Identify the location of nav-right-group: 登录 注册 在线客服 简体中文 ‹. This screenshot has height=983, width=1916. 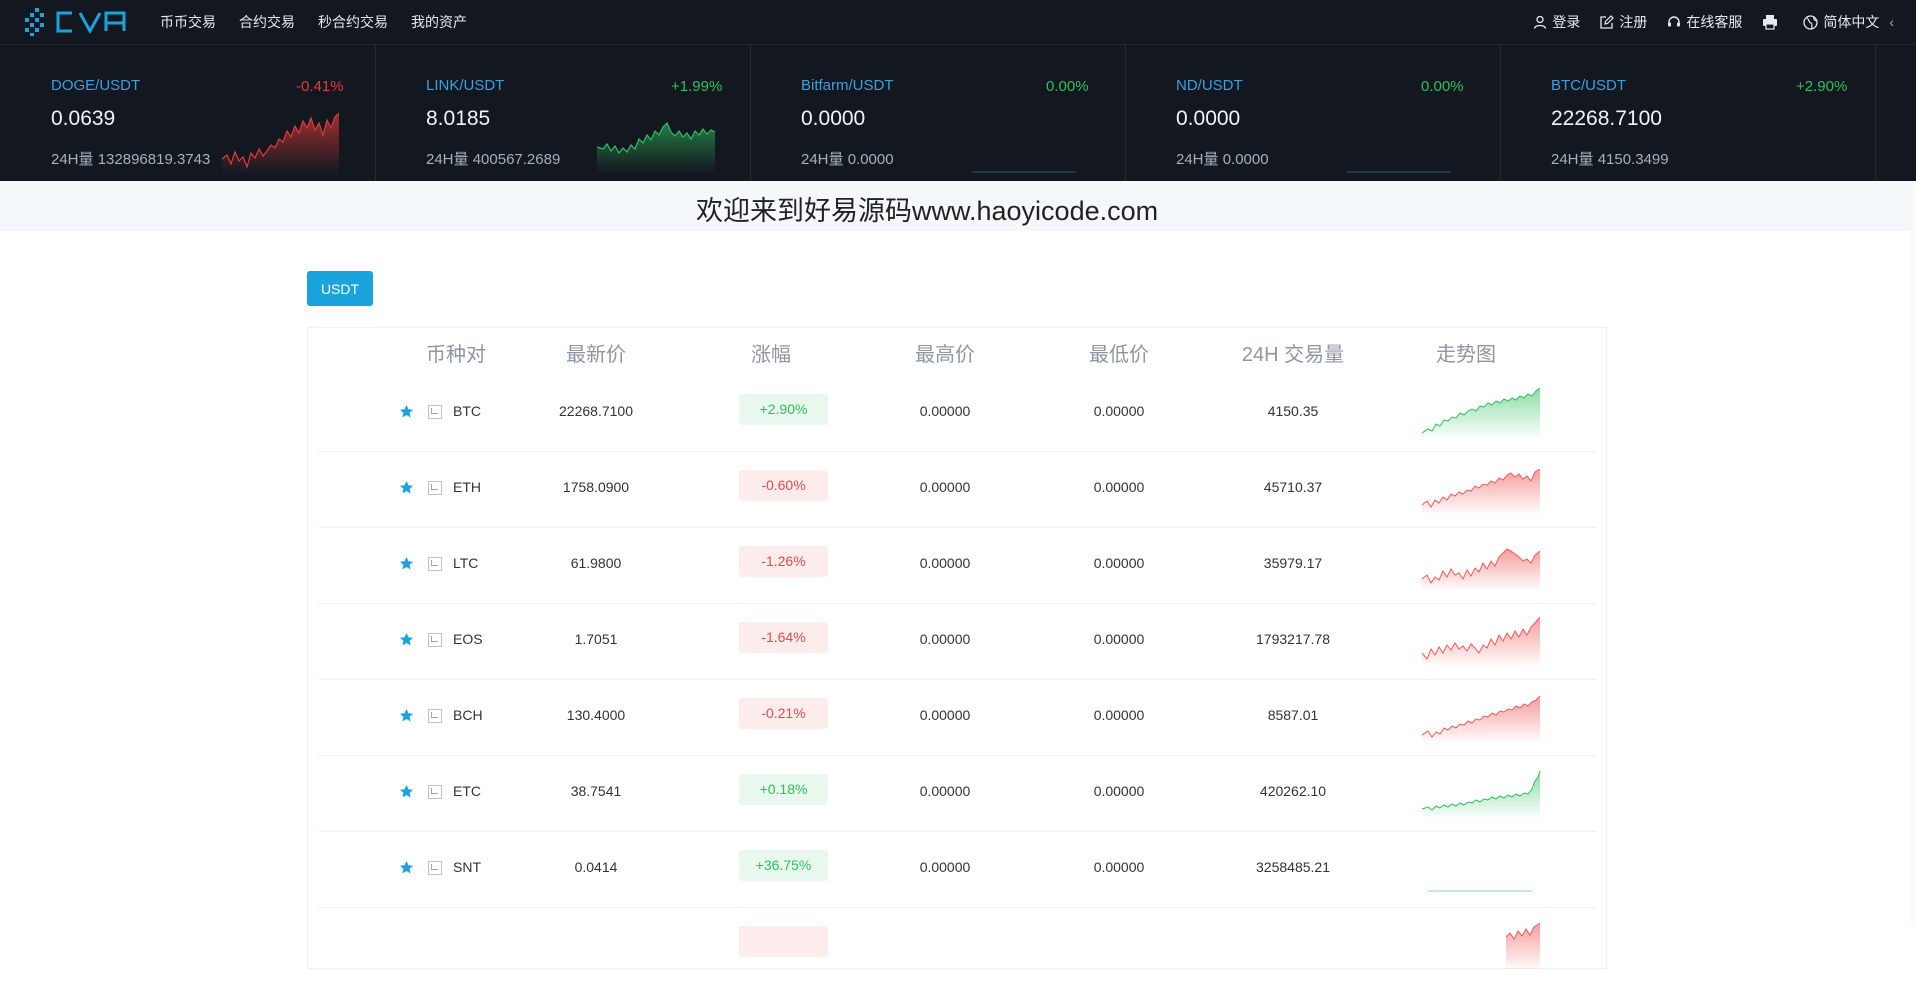
(1703, 22).